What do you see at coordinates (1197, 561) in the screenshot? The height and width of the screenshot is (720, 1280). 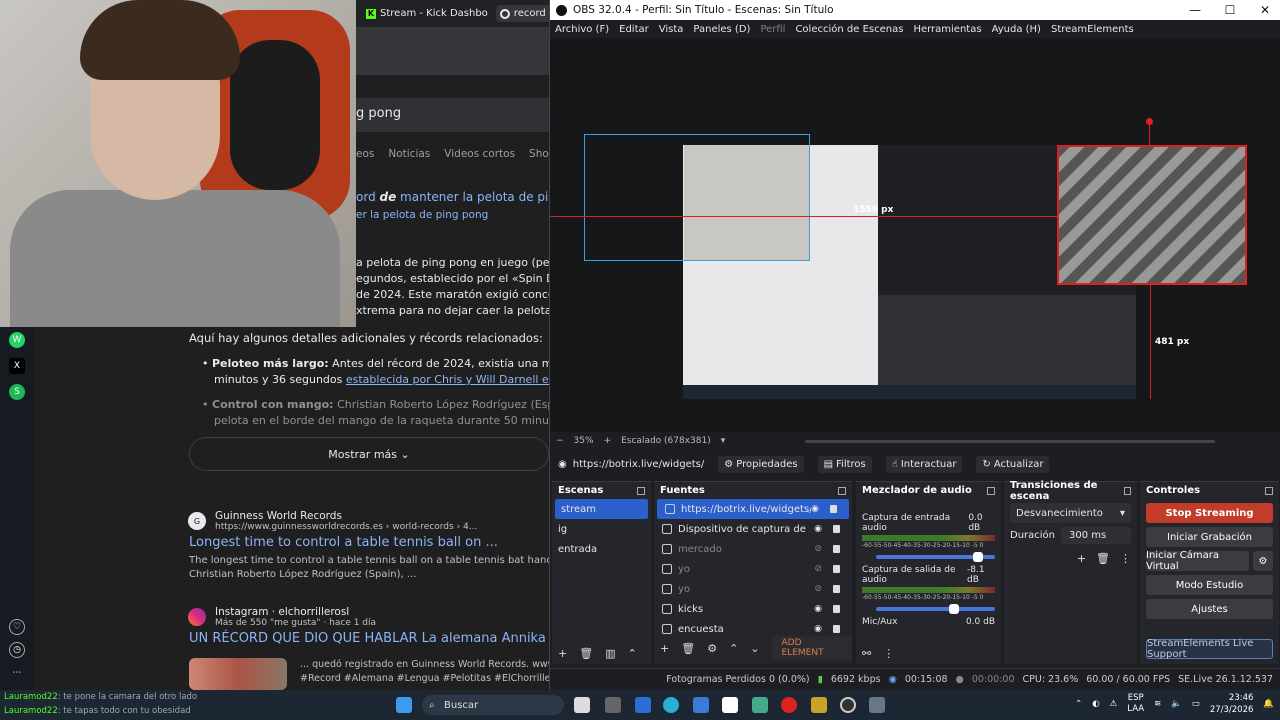 I see `start-virtual-camera-button: Iniciar Cámara Virtual` at bounding box center [1197, 561].